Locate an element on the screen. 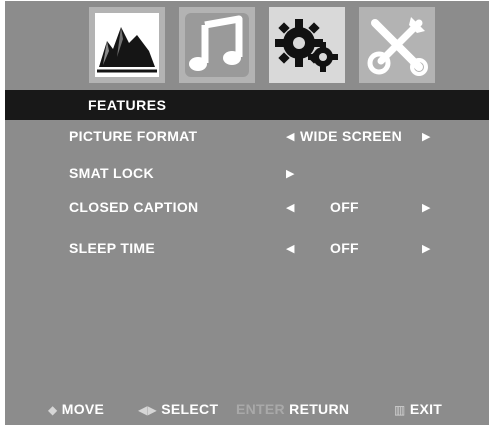 The image size is (490, 426). tab-picture is located at coordinates (127, 45).